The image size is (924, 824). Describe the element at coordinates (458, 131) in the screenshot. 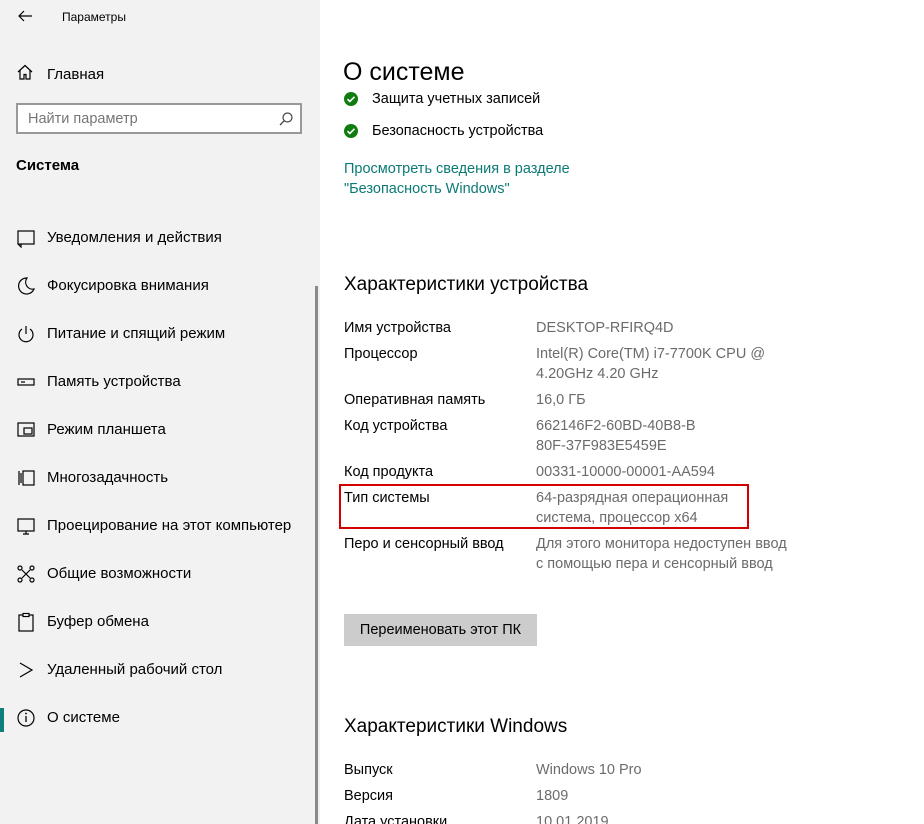

I see `security-item-label: Безопасность устройства` at that location.